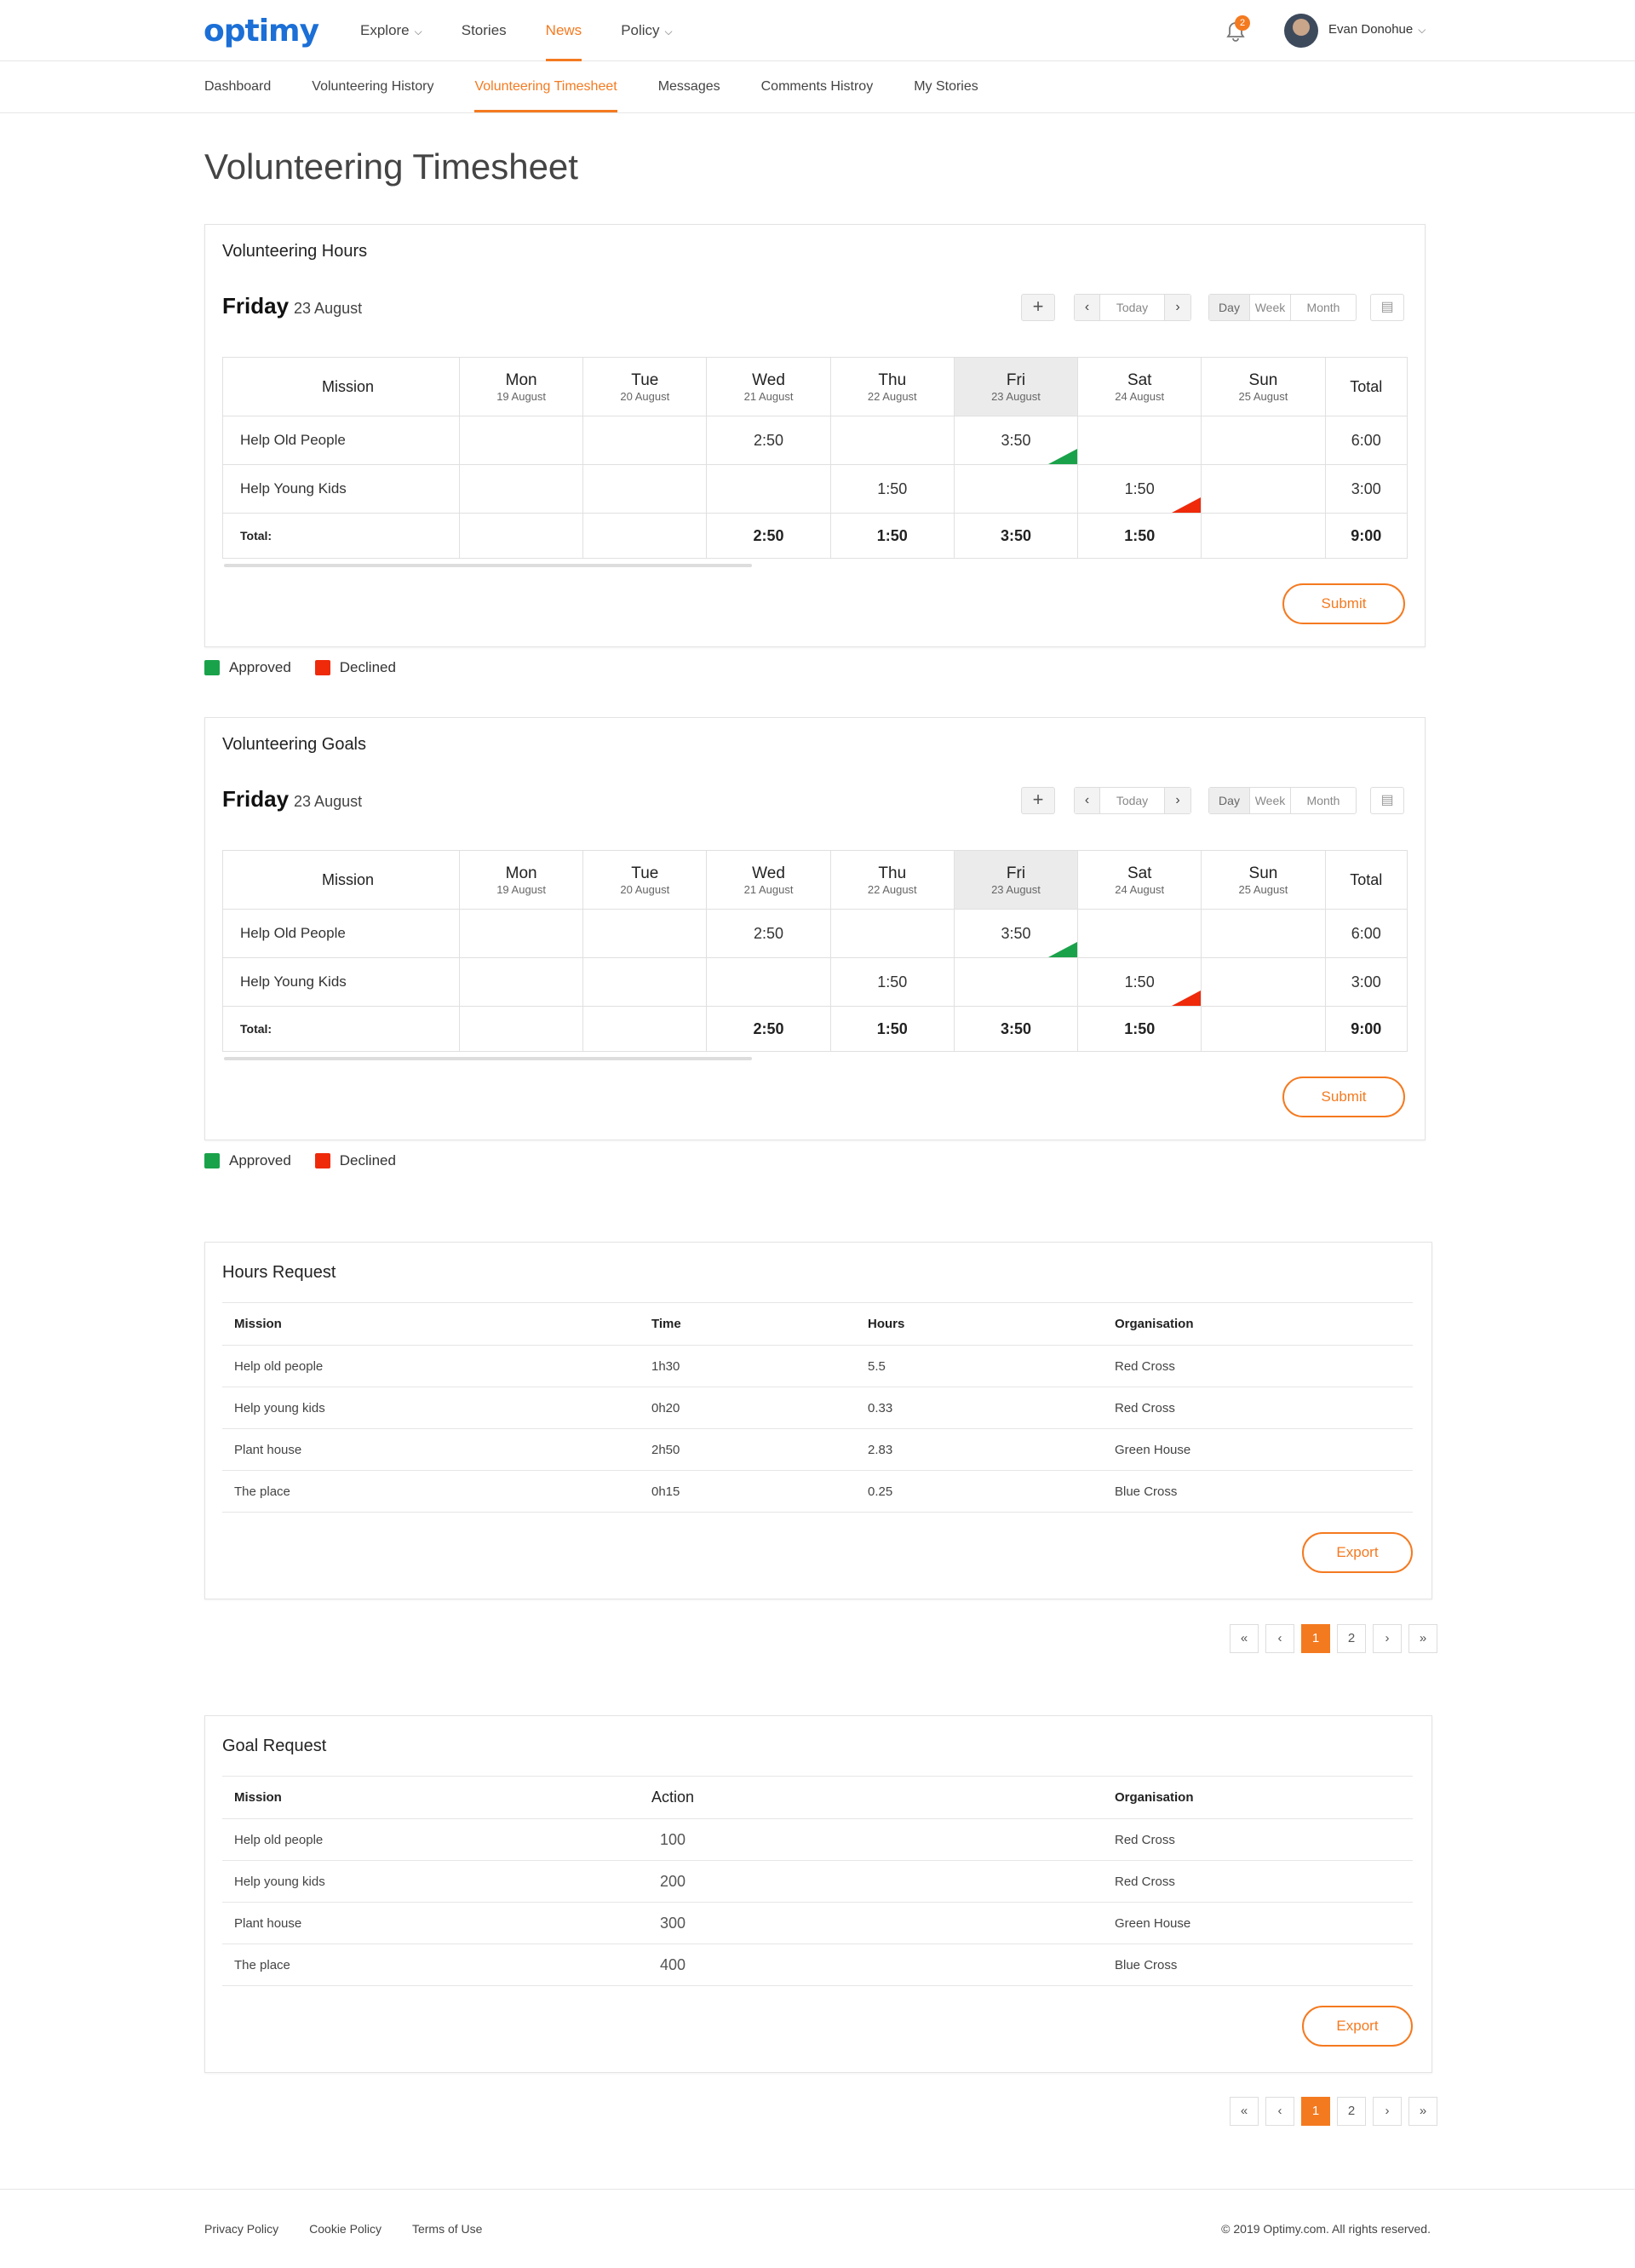 The width and height of the screenshot is (1635, 2268). I want to click on main-nav: Explore ⌵ Stories News Policy ⌵, so click(536, 30).